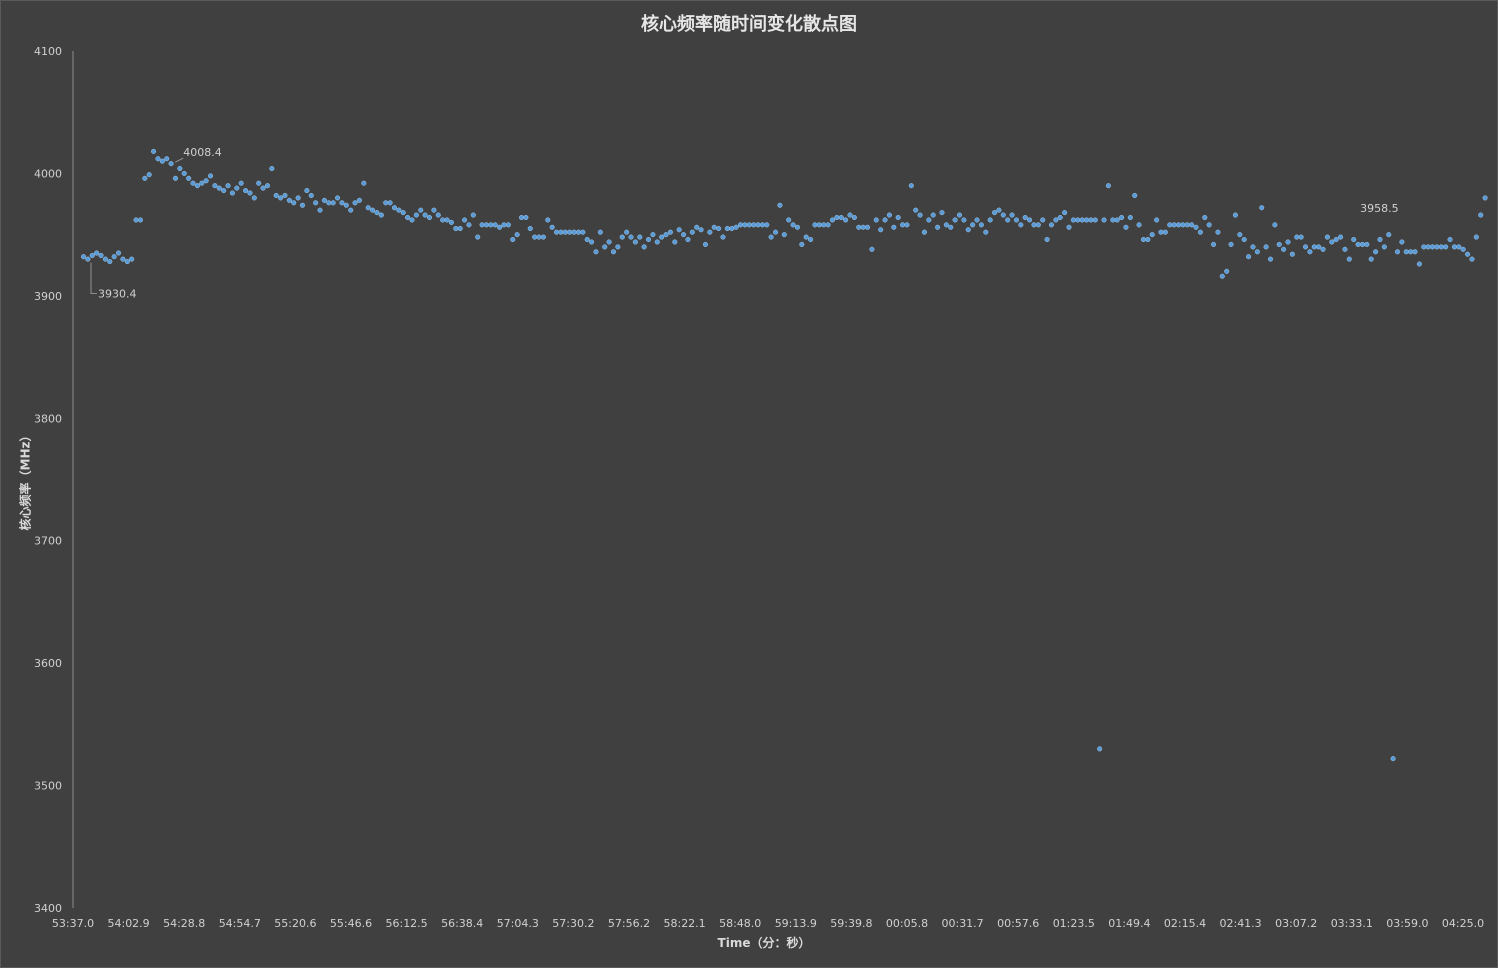  I want to click on y-tick-label: 4000, so click(48, 173).